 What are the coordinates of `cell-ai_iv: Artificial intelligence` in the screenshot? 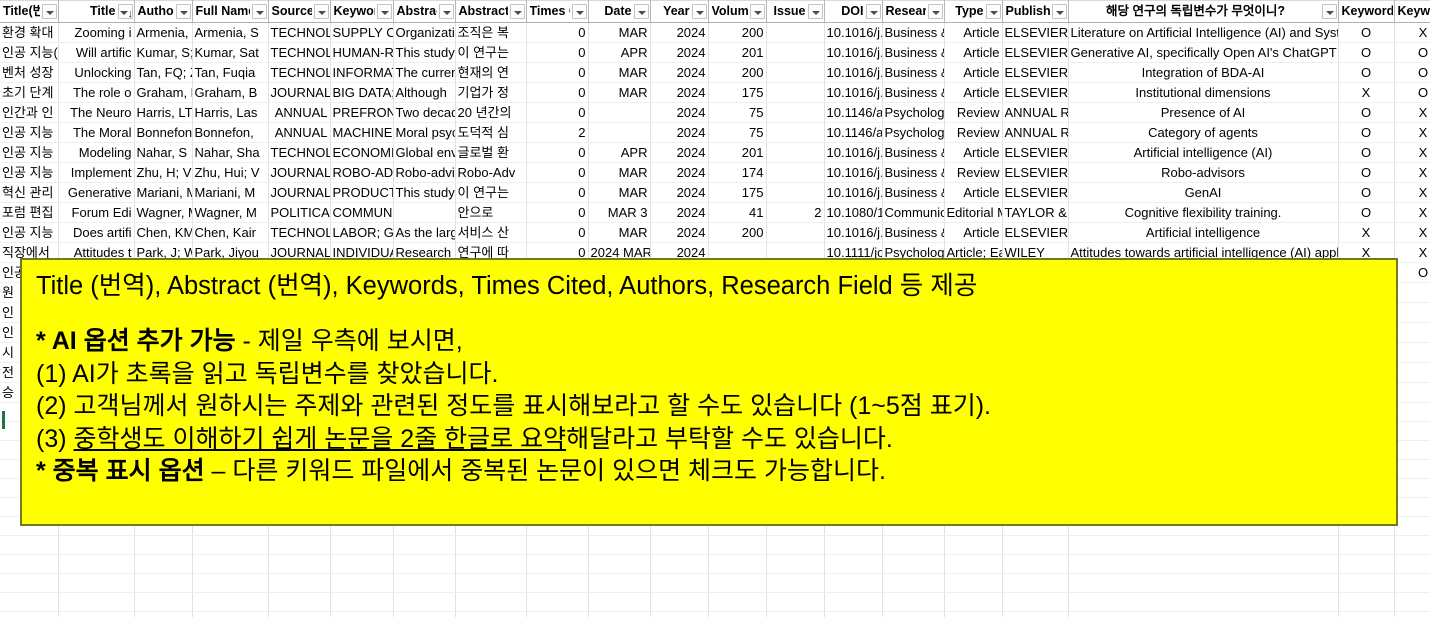 It's located at (1203, 232).